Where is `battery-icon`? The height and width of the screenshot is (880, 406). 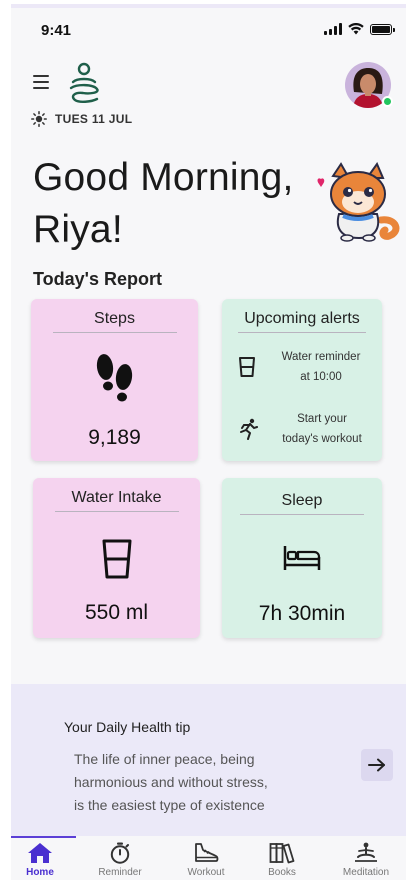
battery-icon is located at coordinates (382, 29).